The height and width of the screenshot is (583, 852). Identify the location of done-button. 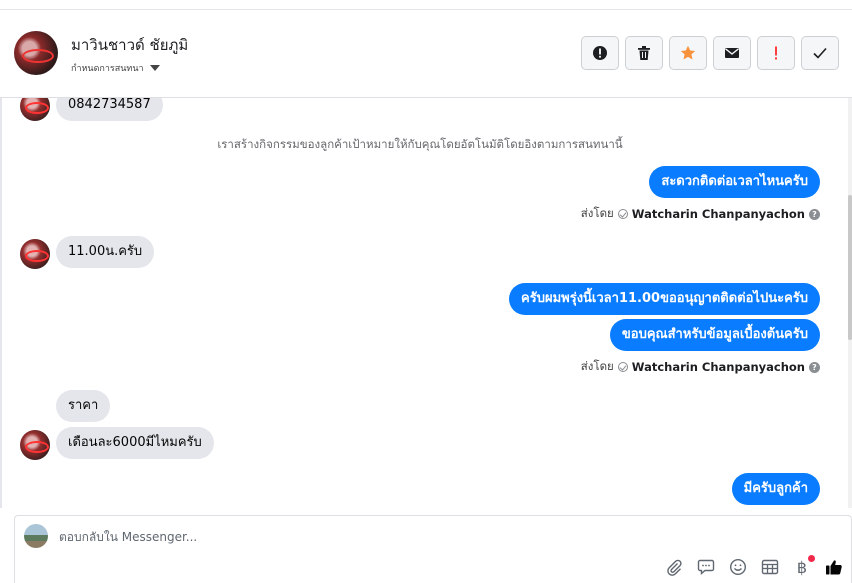
(820, 53).